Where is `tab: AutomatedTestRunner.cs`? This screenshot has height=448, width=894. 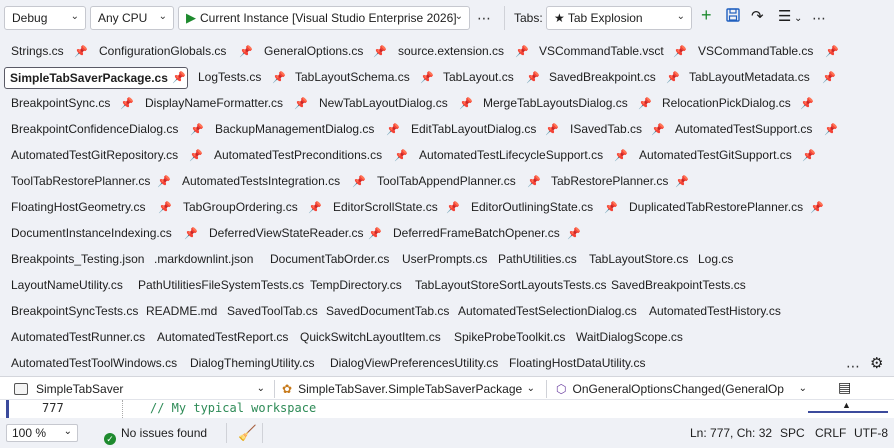 tab: AutomatedTestRunner.cs is located at coordinates (76, 338).